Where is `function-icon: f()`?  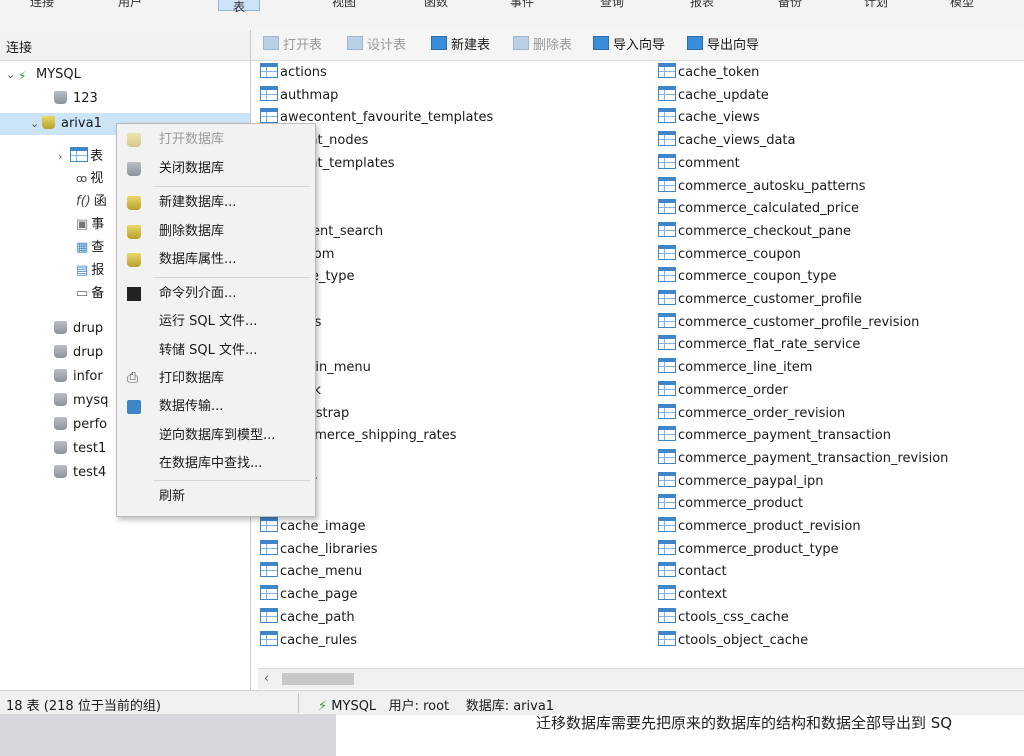 function-icon: f() is located at coordinates (83, 201).